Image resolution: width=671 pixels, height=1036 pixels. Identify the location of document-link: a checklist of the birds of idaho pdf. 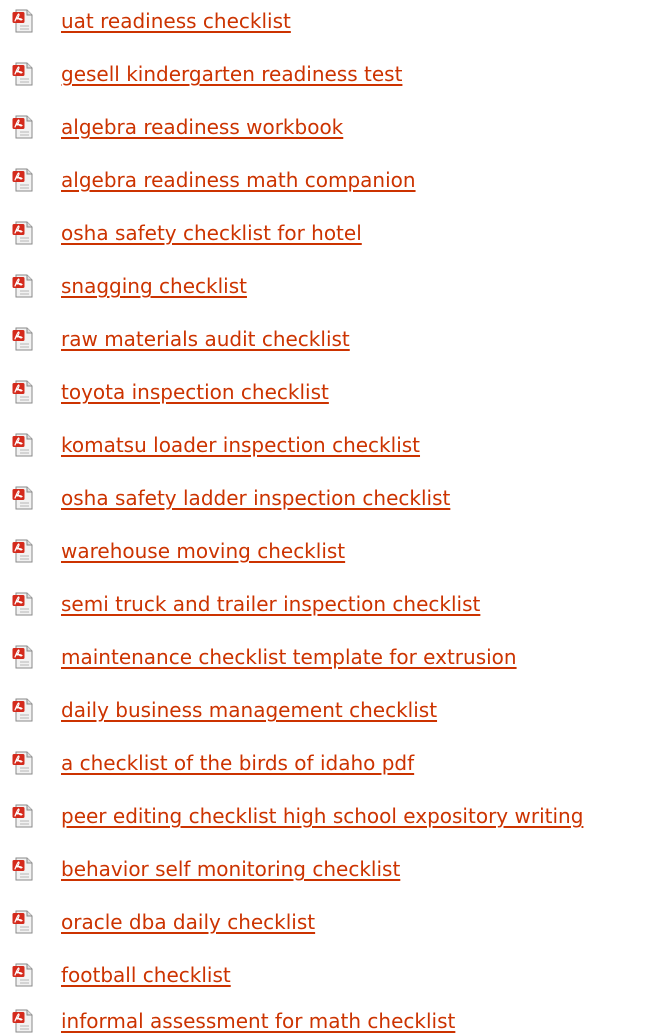
(237, 763).